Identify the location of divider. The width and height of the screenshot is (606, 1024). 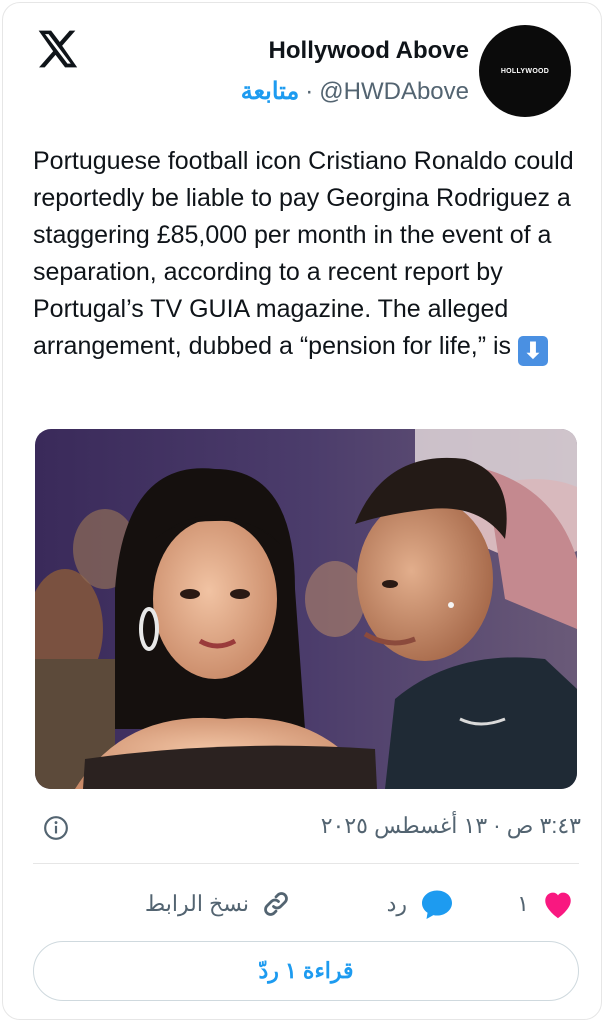
(306, 863).